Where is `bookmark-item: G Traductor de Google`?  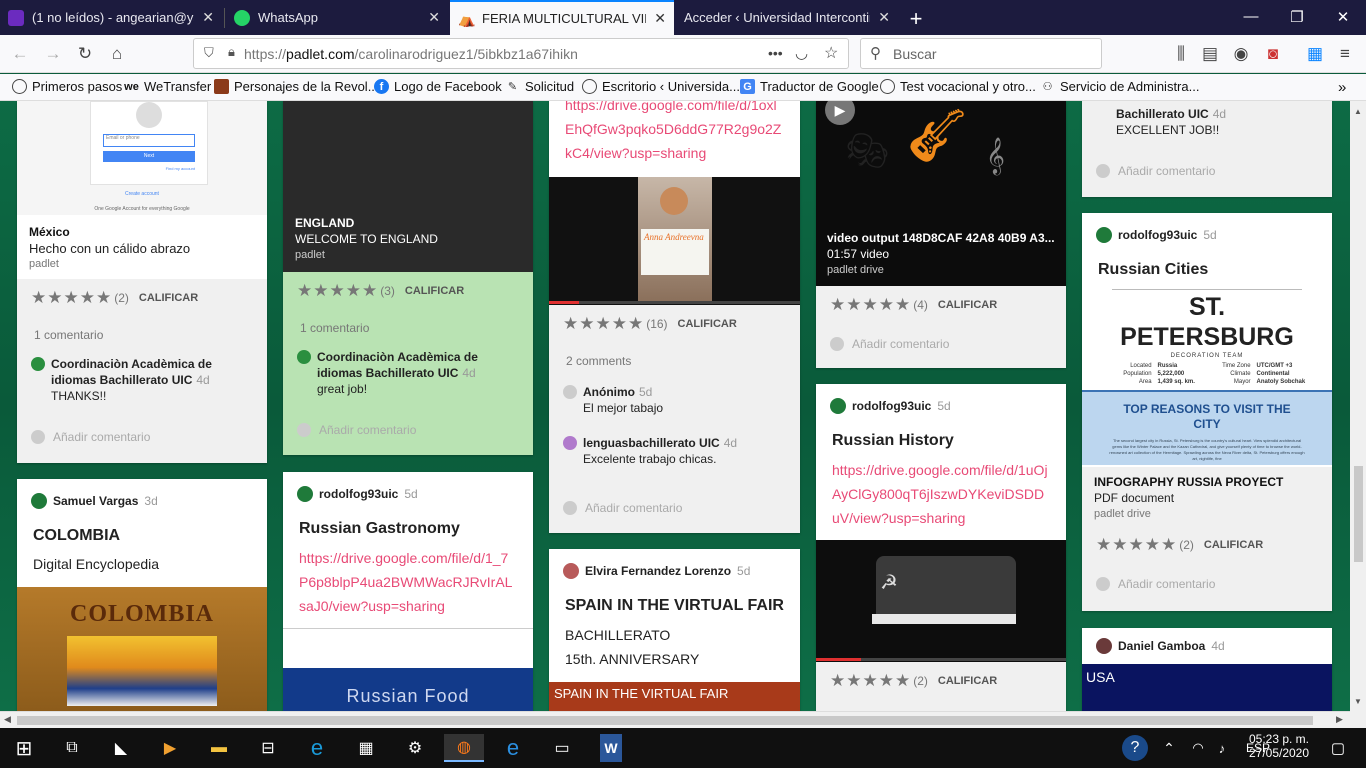
bookmark-item: G Traductor de Google is located at coordinates (809, 86).